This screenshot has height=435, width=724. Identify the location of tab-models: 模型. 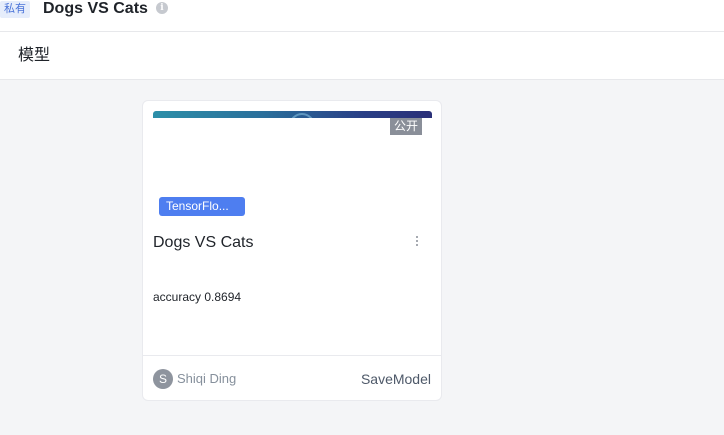
(34, 56).